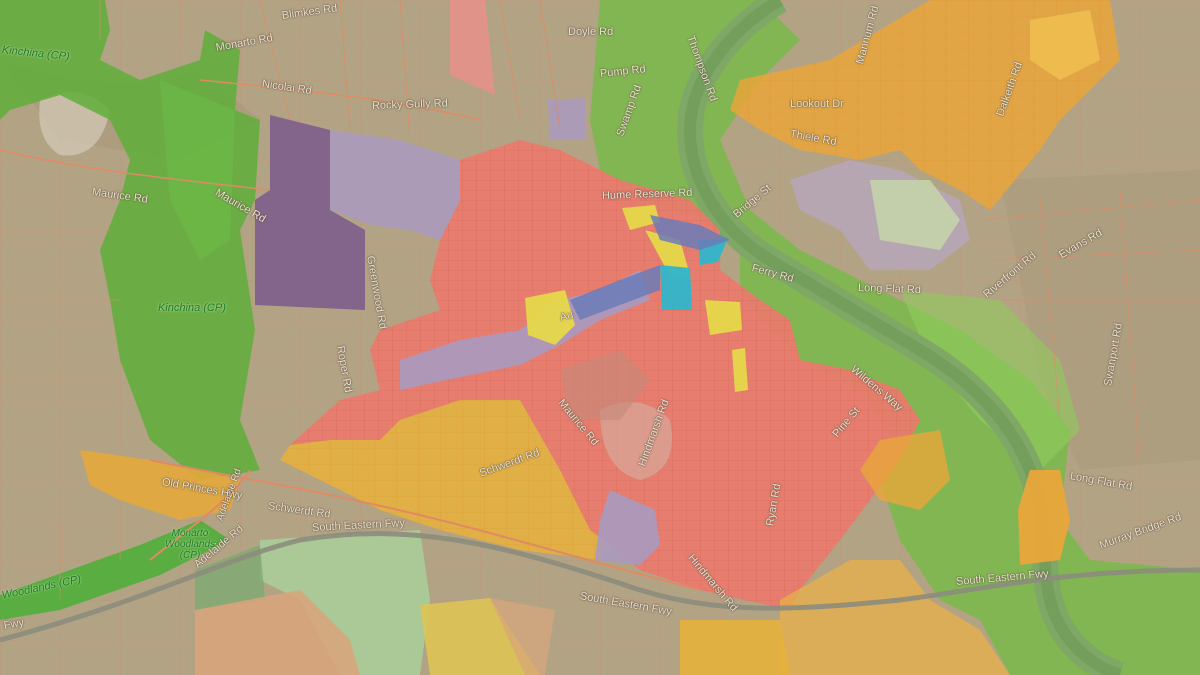 The width and height of the screenshot is (1200, 675). I want to click on road-label-lookout: Lookout Dr, so click(817, 104).